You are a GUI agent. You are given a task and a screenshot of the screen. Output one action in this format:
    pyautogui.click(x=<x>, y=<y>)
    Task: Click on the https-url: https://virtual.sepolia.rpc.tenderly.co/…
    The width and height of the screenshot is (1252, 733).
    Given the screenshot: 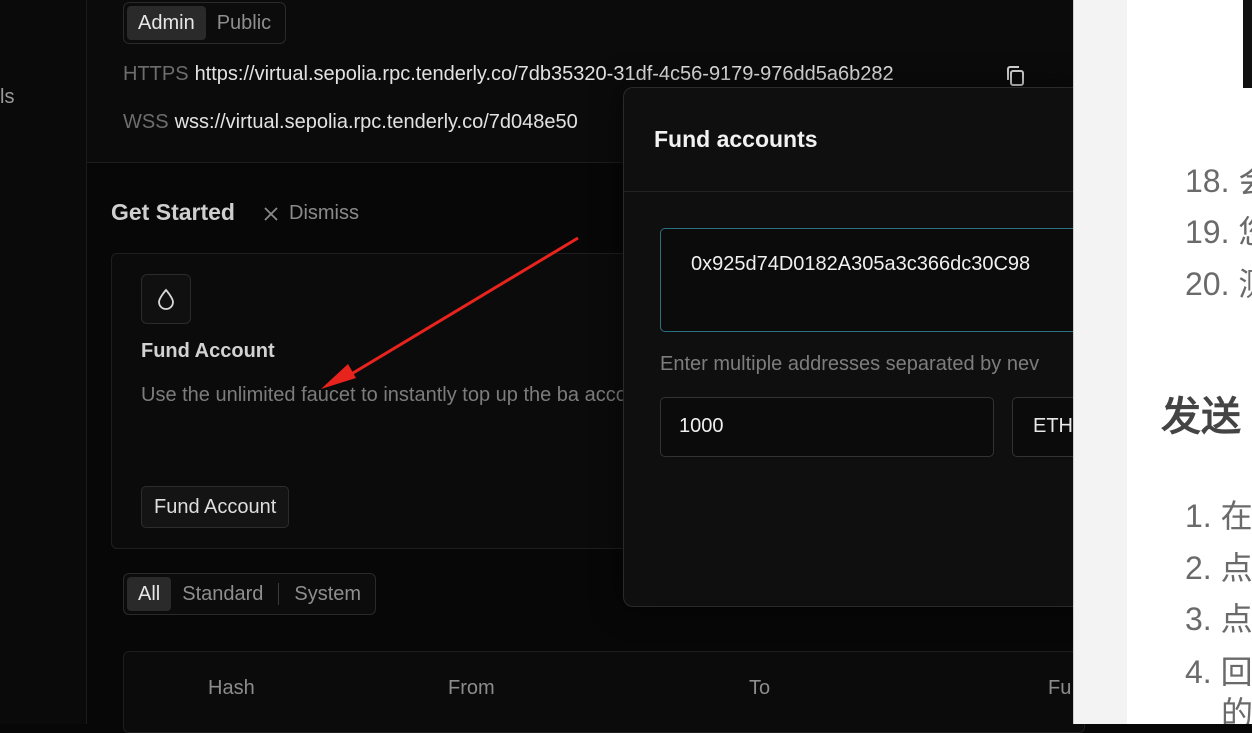 What is the action you would take?
    pyautogui.click(x=544, y=74)
    